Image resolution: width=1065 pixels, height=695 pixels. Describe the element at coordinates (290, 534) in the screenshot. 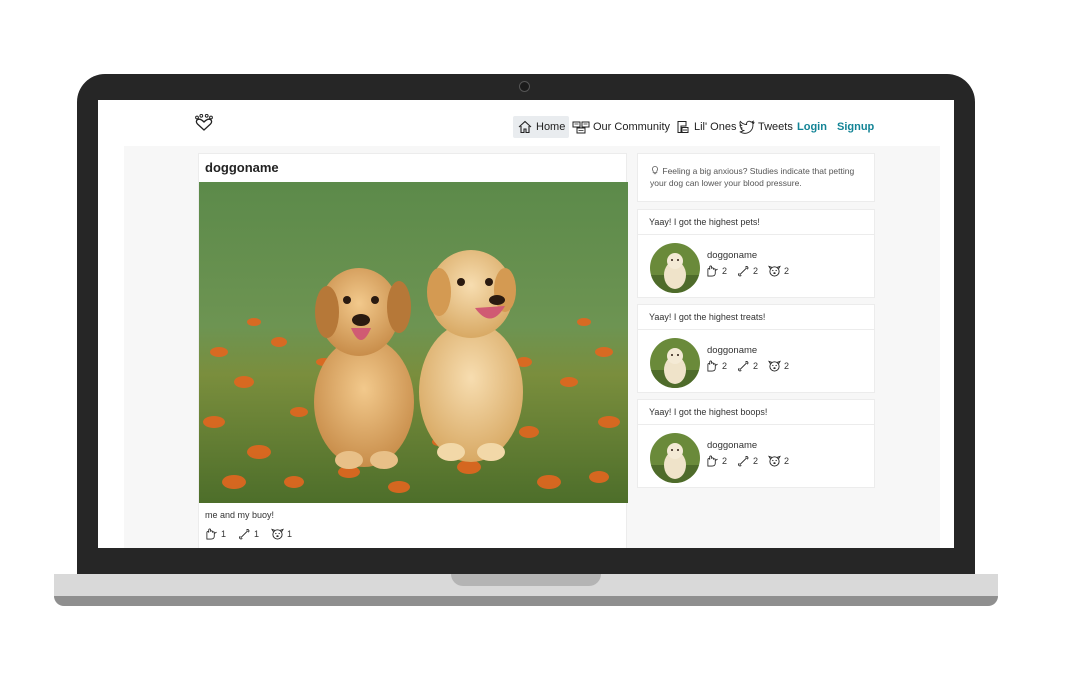

I see `boops-count: 1` at that location.